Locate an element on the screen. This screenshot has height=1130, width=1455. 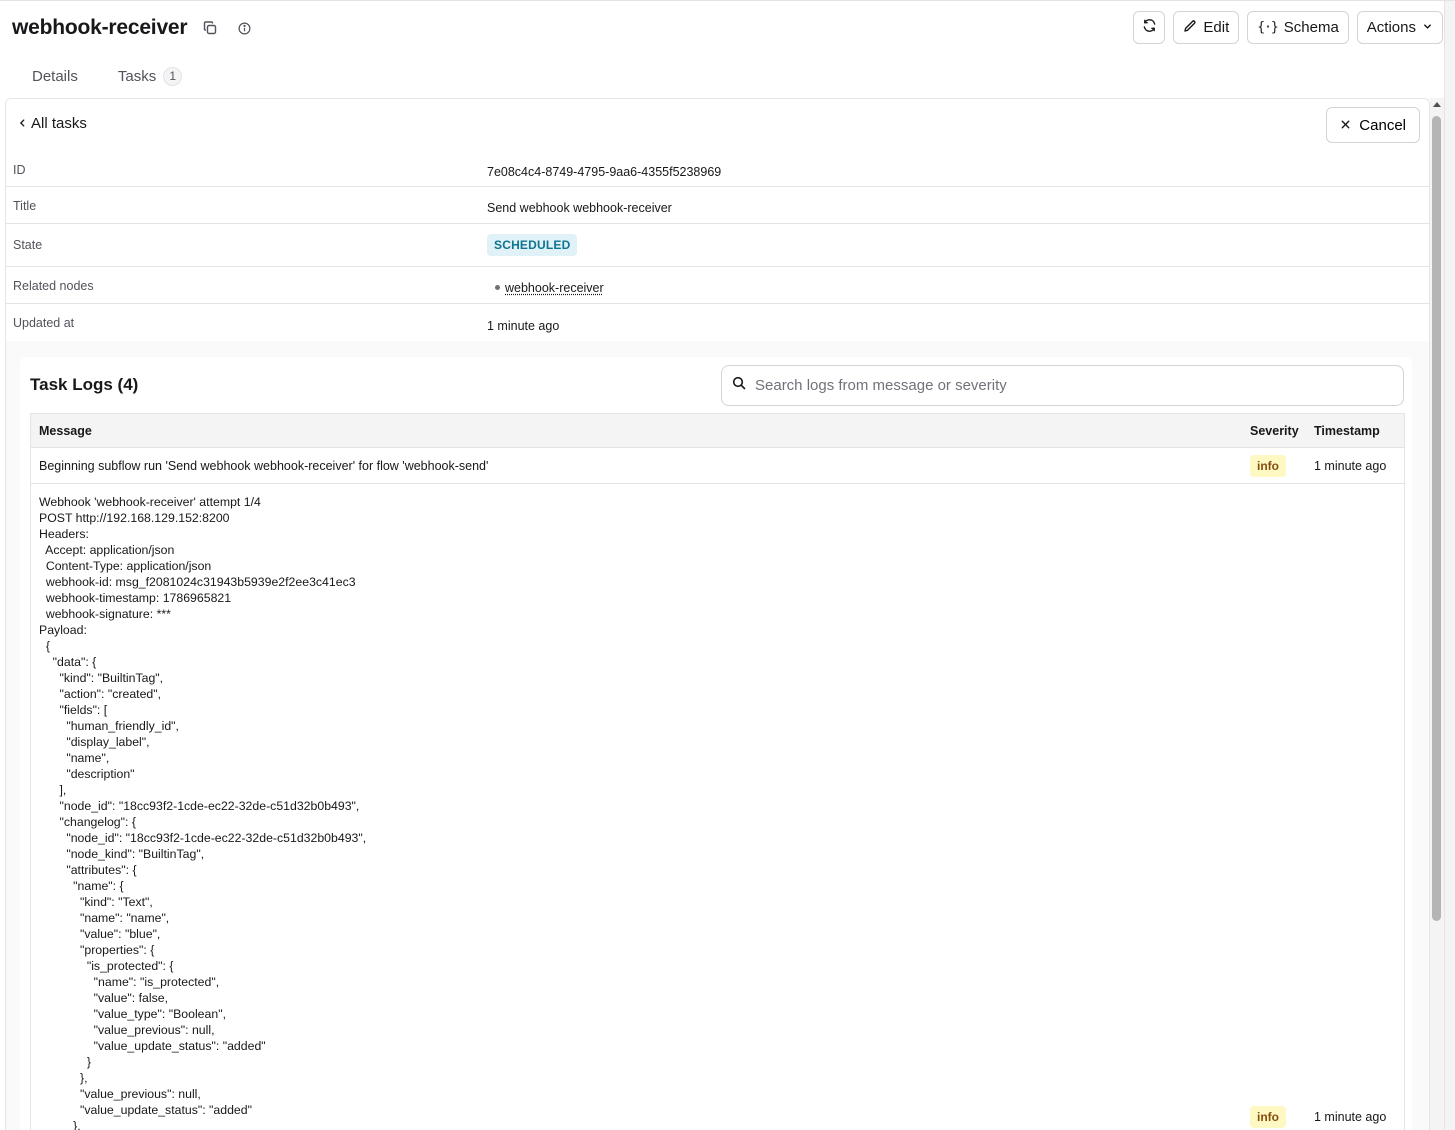
panel-scrollbar is located at coordinates (1437, 614).